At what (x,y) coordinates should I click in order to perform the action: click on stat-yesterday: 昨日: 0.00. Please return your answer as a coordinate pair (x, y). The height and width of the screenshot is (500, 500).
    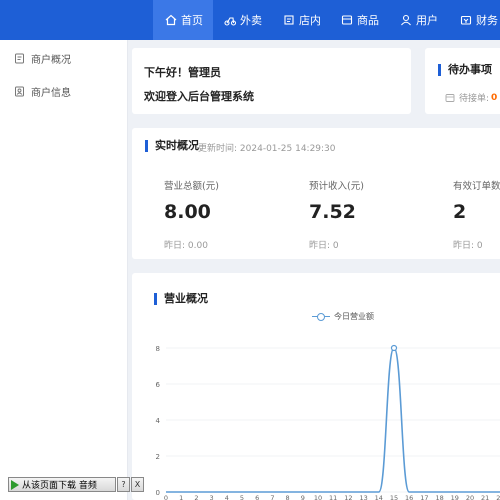
    Looking at the image, I should click on (186, 246).